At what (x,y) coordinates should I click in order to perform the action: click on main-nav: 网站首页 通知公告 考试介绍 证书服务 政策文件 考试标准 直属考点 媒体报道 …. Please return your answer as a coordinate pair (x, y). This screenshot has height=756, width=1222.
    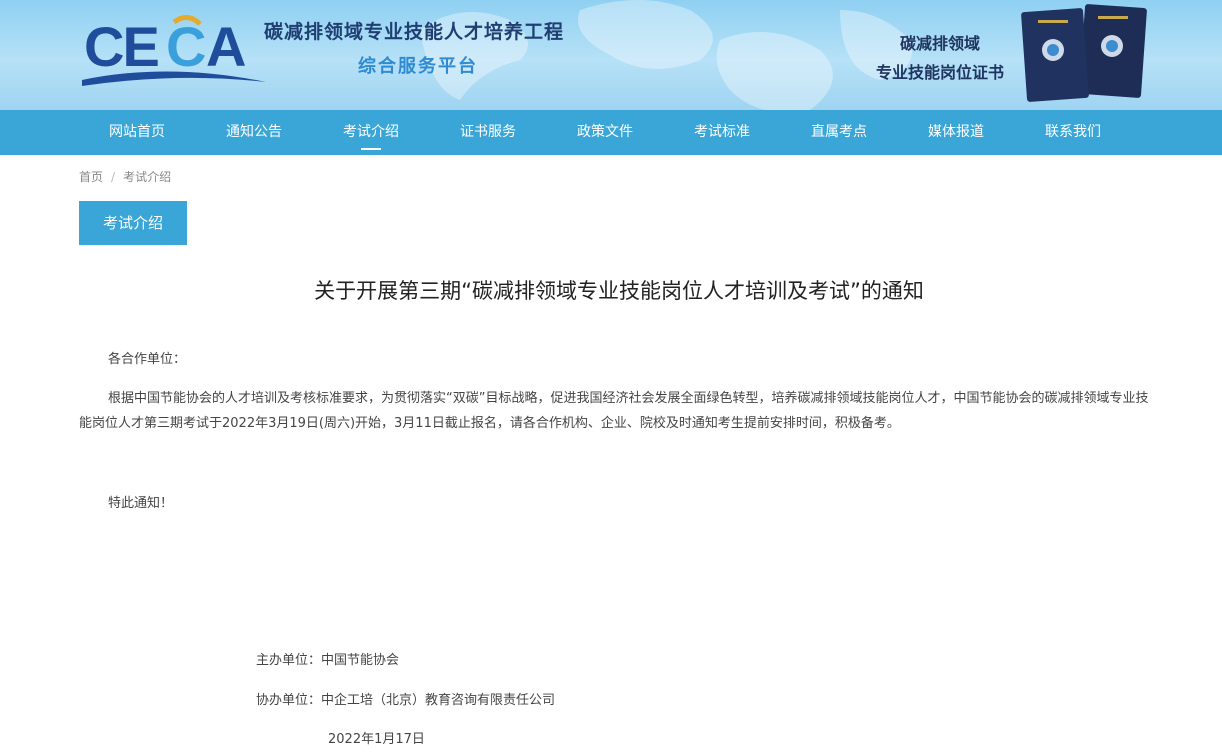
    Looking at the image, I should click on (611, 132).